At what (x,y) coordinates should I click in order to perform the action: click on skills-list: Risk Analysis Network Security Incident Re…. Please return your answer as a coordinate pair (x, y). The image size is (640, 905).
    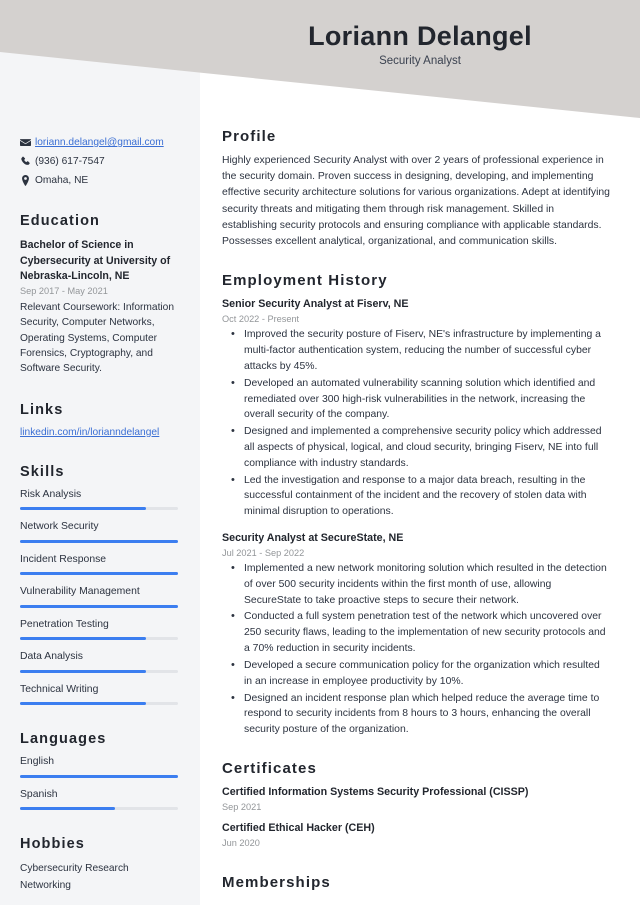
    Looking at the image, I should click on (99, 597).